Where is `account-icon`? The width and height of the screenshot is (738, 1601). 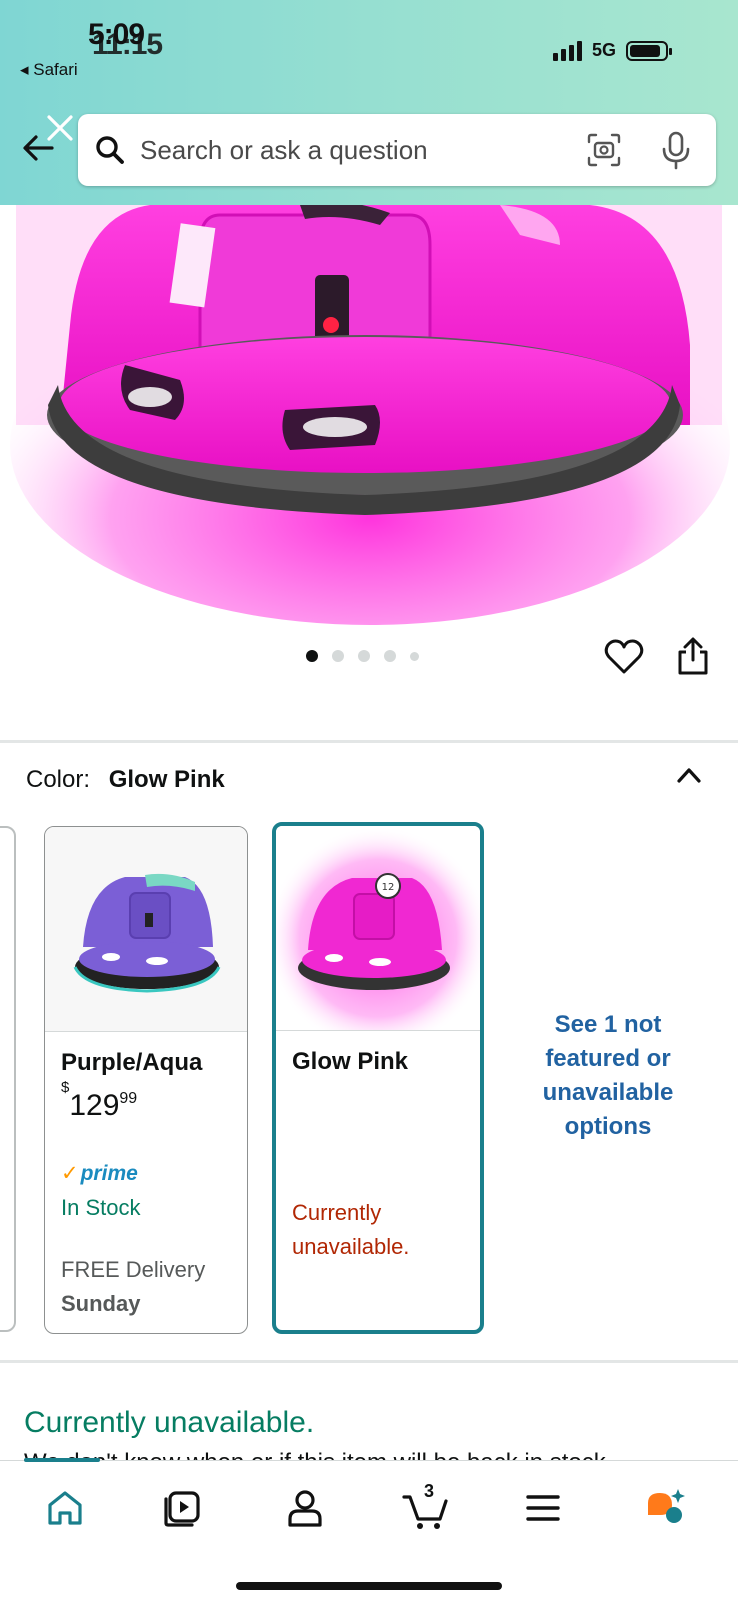 account-icon is located at coordinates (305, 1508).